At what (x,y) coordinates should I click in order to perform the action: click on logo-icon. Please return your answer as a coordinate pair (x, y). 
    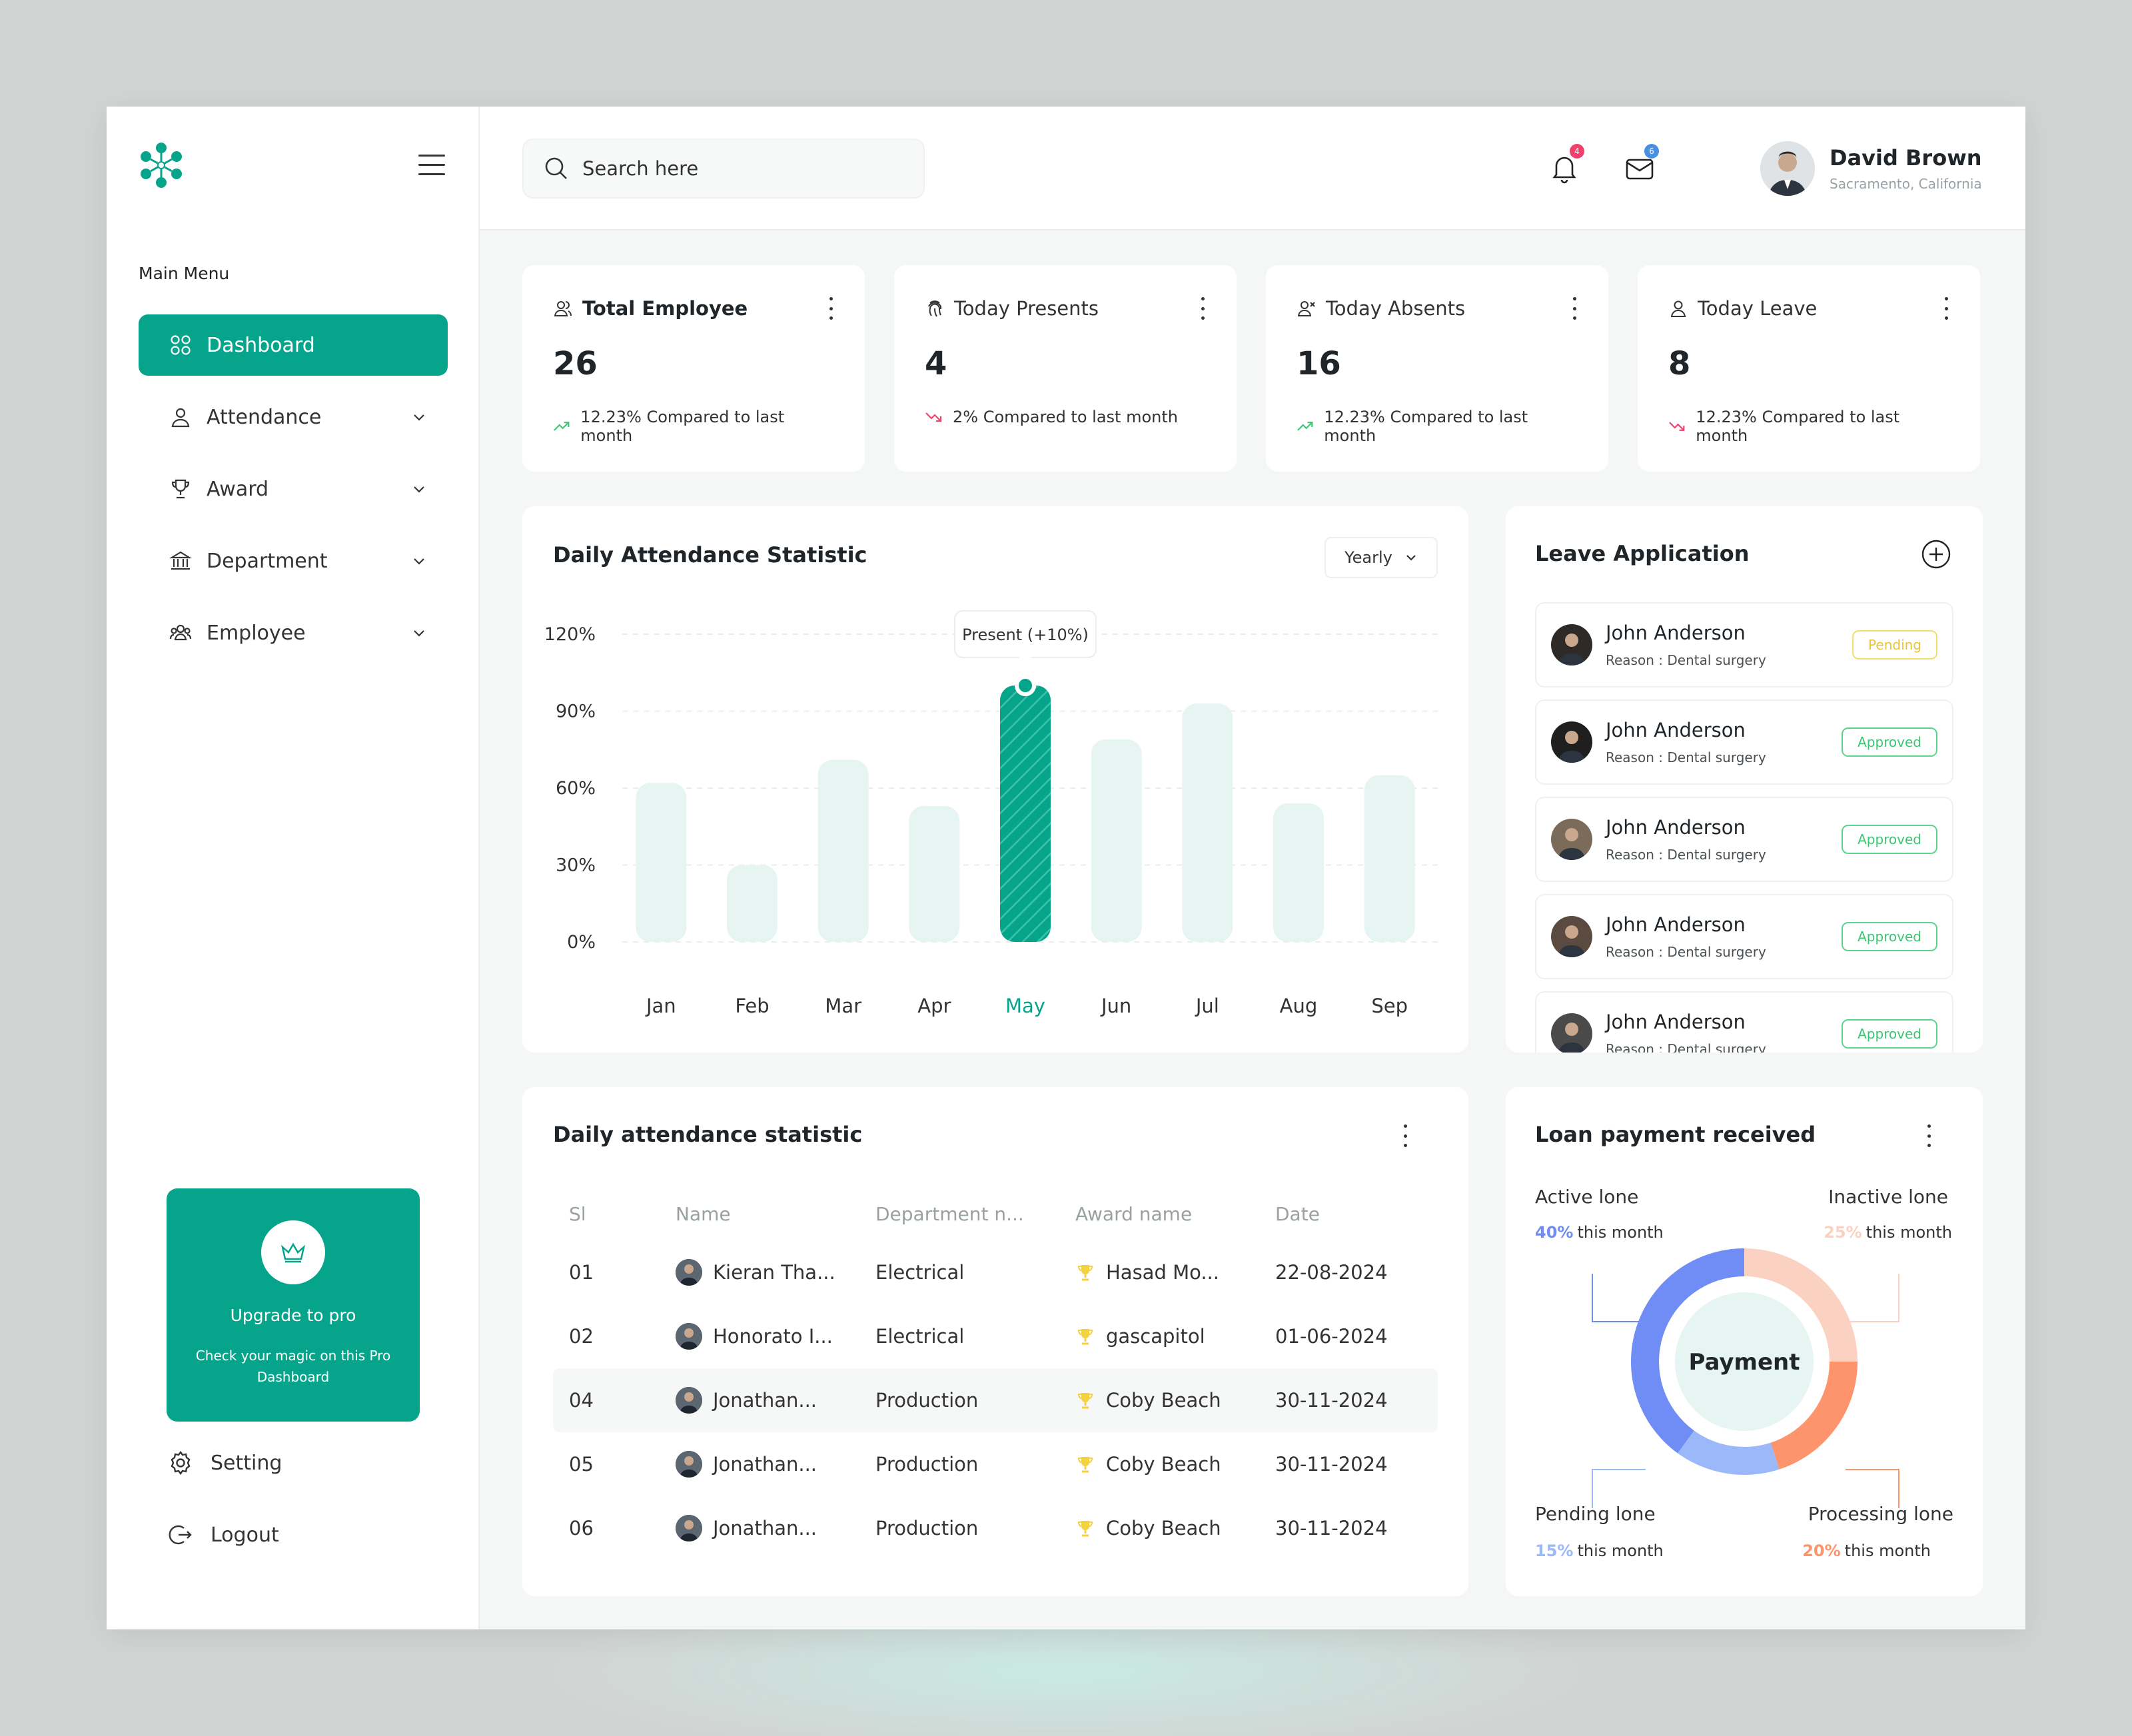
    Looking at the image, I should click on (161, 165).